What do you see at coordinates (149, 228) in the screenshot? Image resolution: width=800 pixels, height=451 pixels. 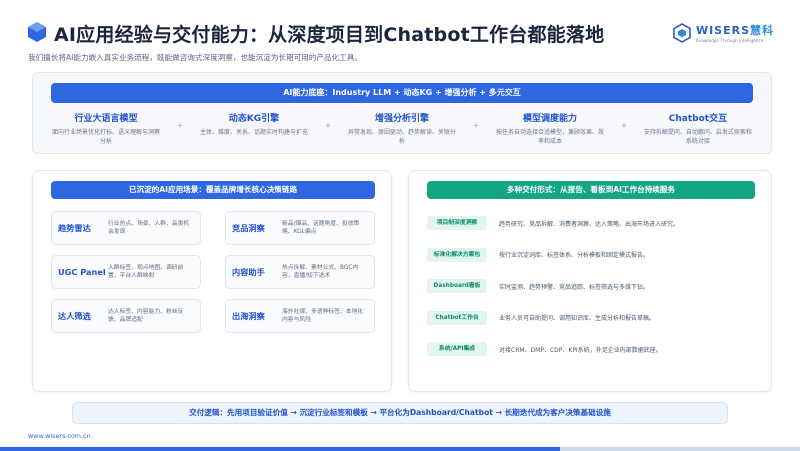 I see `scenario-desc: 行业热点、场景、人群、品类机会发现` at bounding box center [149, 228].